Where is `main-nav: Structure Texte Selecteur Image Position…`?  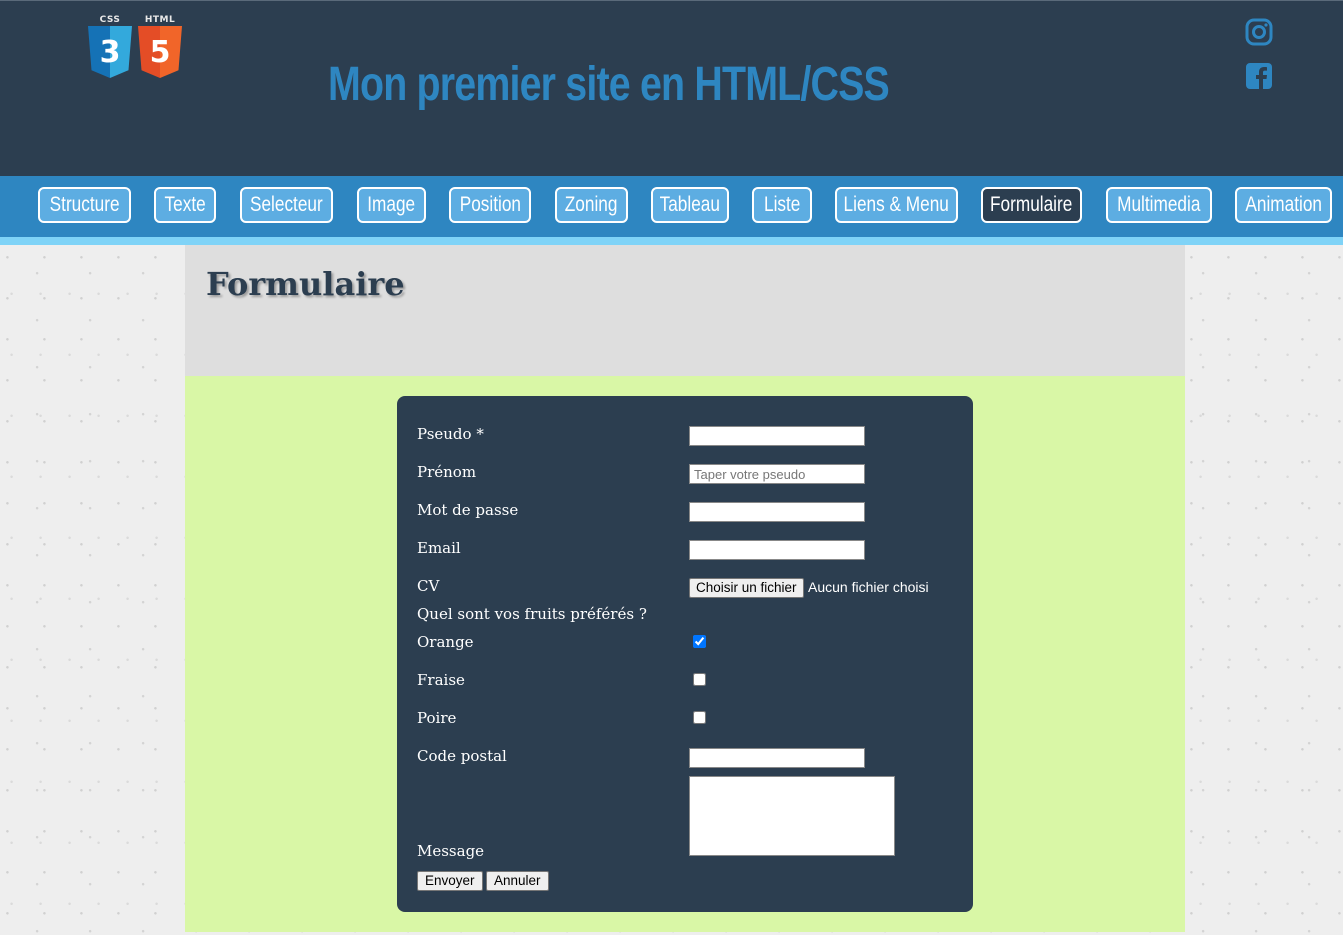 main-nav: Structure Texte Selecteur Image Position… is located at coordinates (671, 210).